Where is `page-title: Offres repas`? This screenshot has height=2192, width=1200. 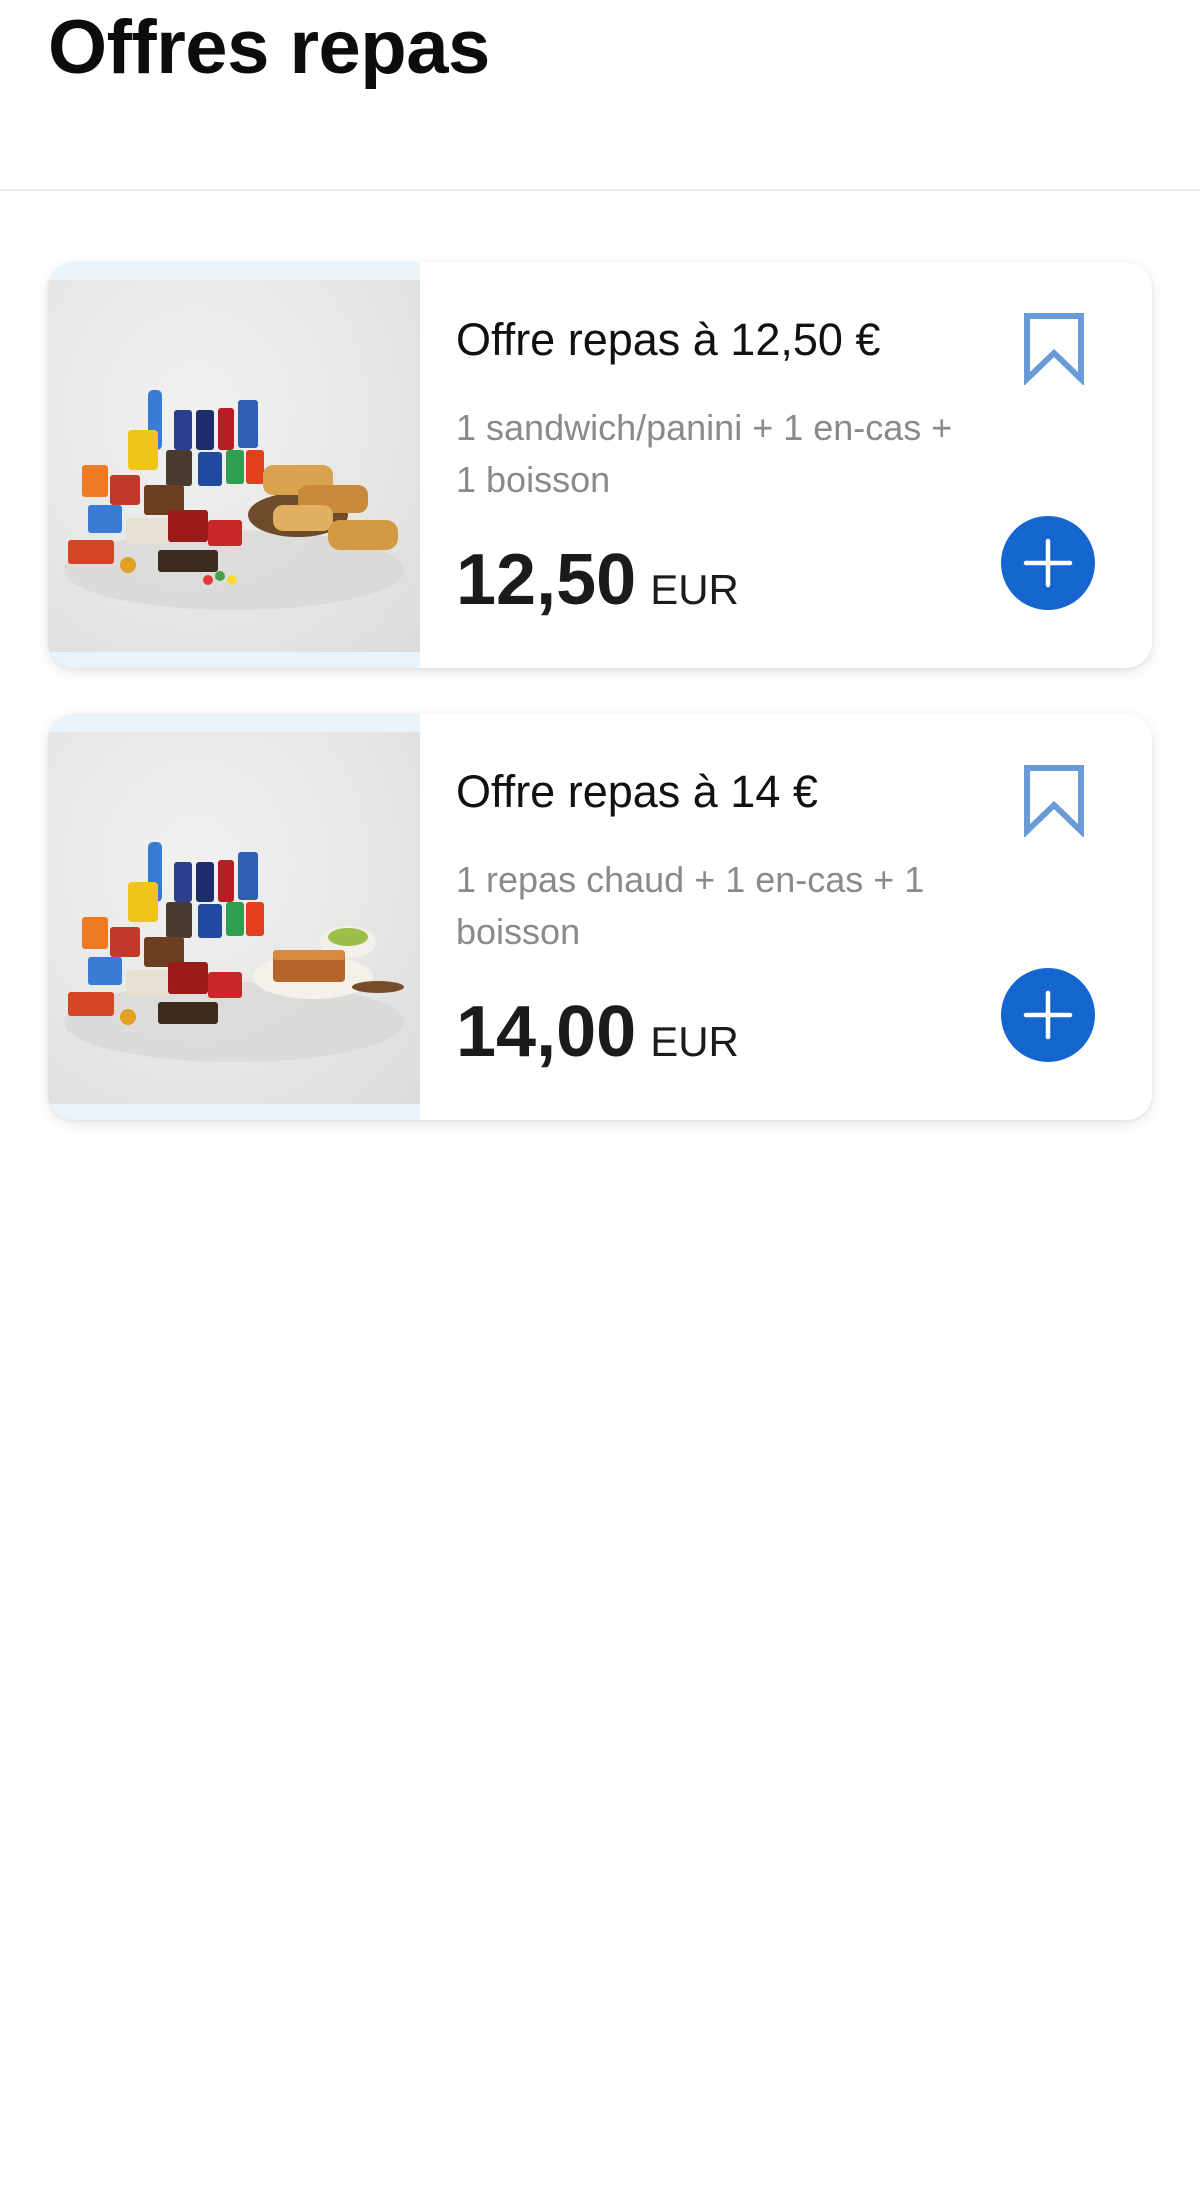 page-title: Offres repas is located at coordinates (269, 47).